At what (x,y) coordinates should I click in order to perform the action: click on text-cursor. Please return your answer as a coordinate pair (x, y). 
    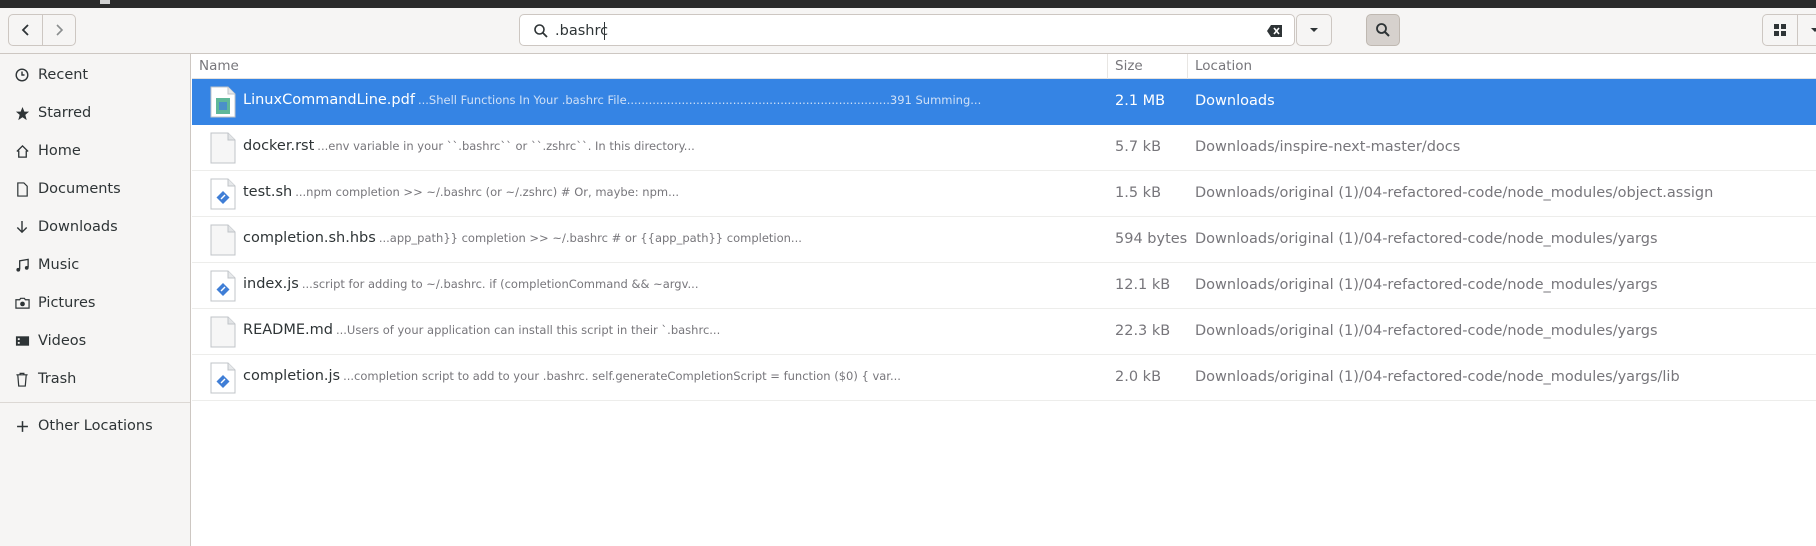
    Looking at the image, I should click on (604, 31).